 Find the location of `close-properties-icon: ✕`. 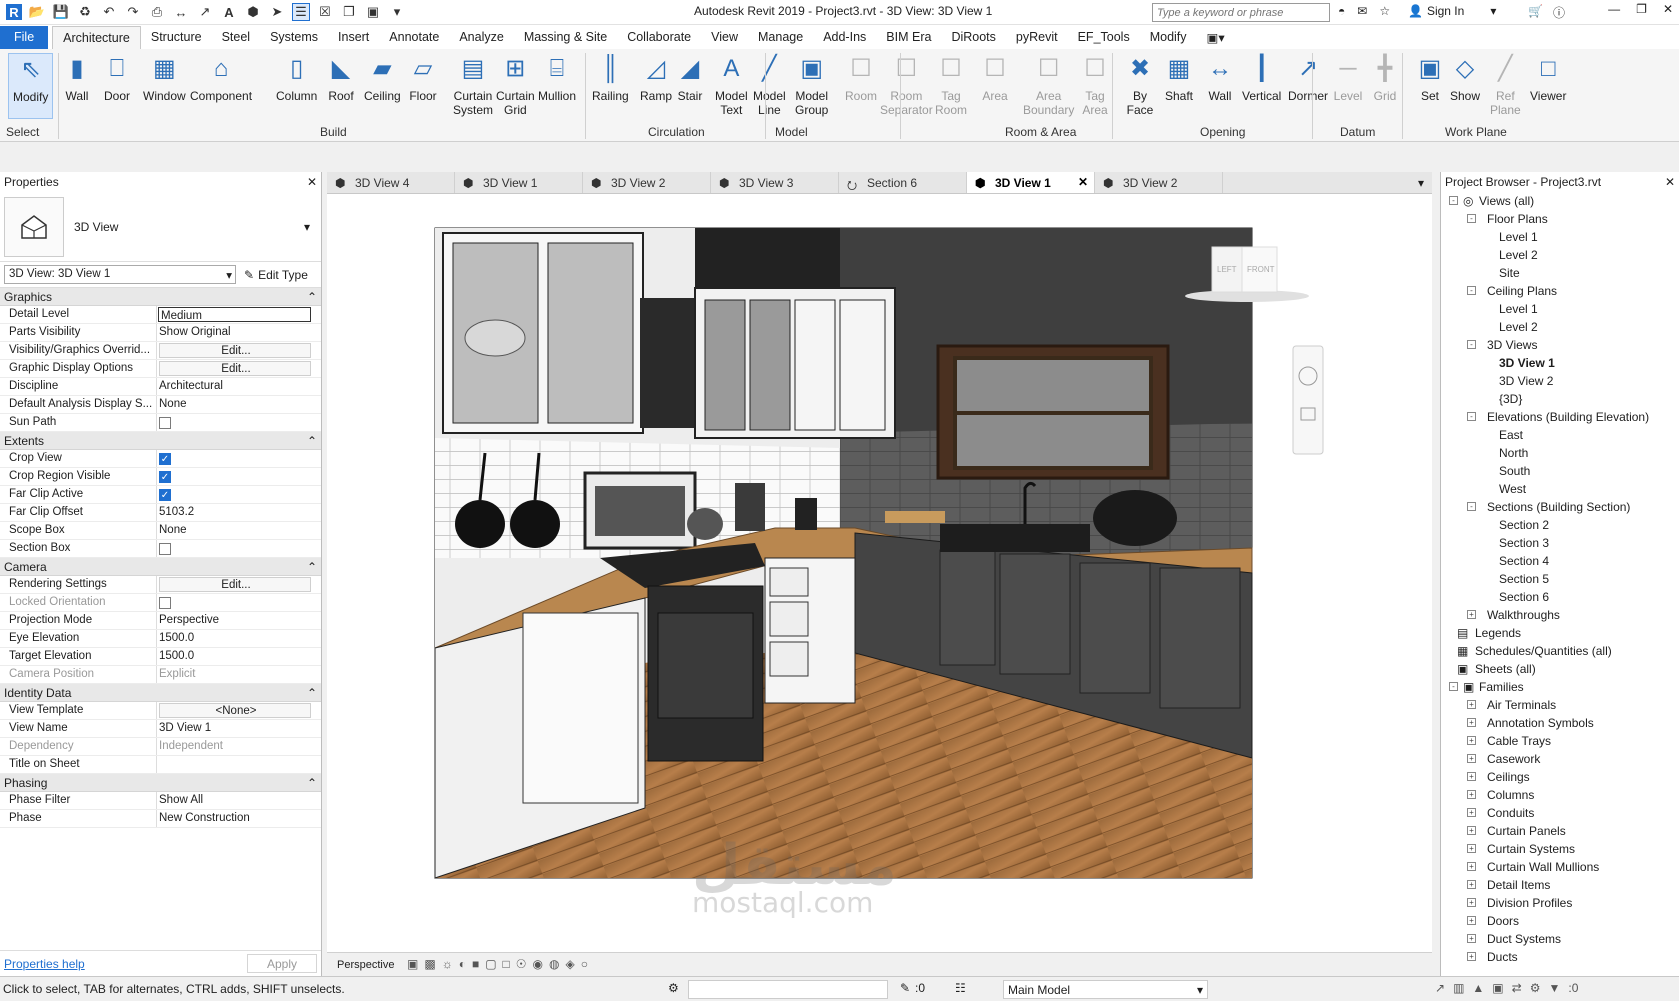

close-properties-icon: ✕ is located at coordinates (312, 182).